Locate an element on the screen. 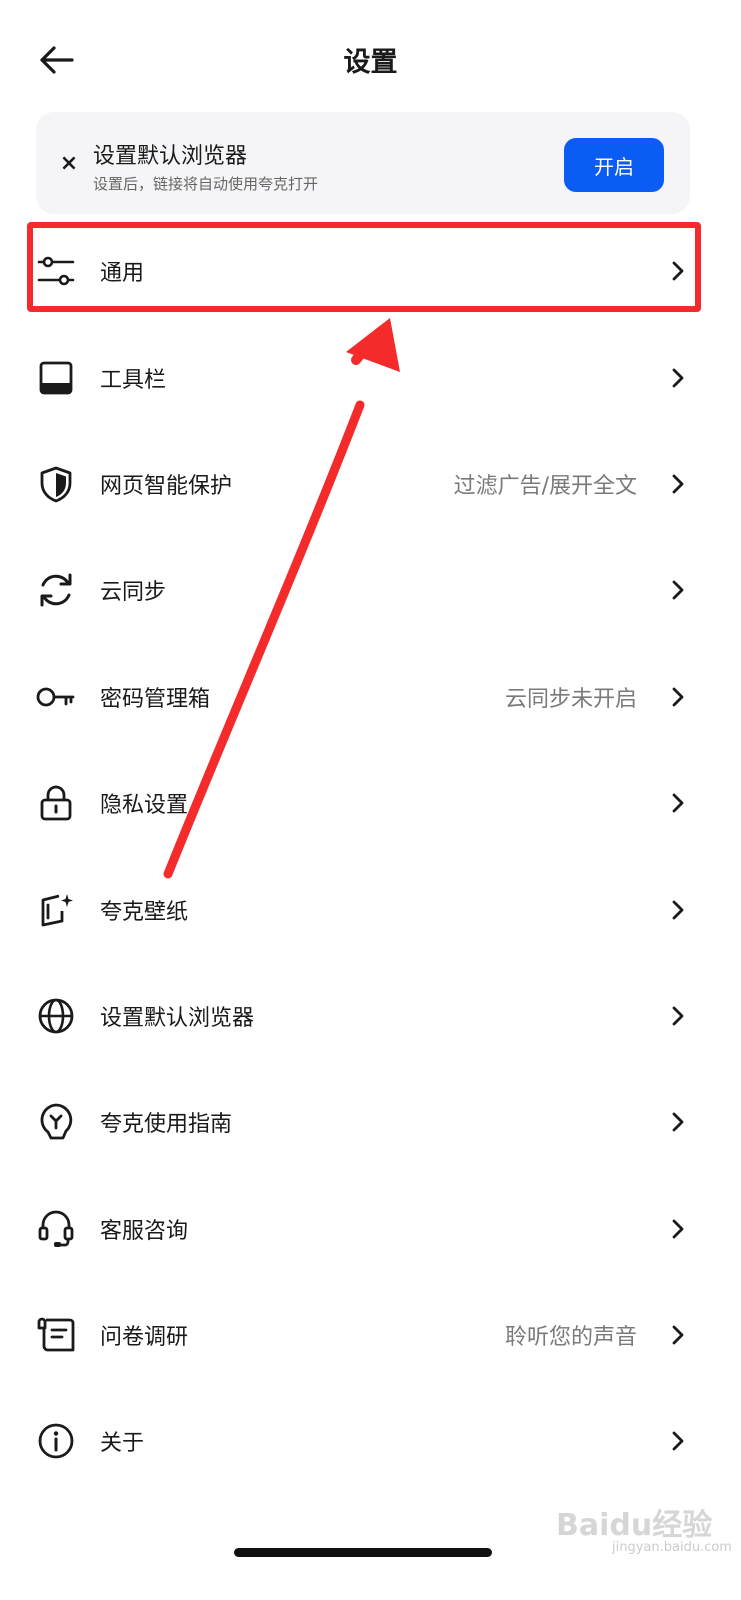 This screenshot has width=741, height=1600. menu-item-label: 夸克使用指南 is located at coordinates (166, 1125).